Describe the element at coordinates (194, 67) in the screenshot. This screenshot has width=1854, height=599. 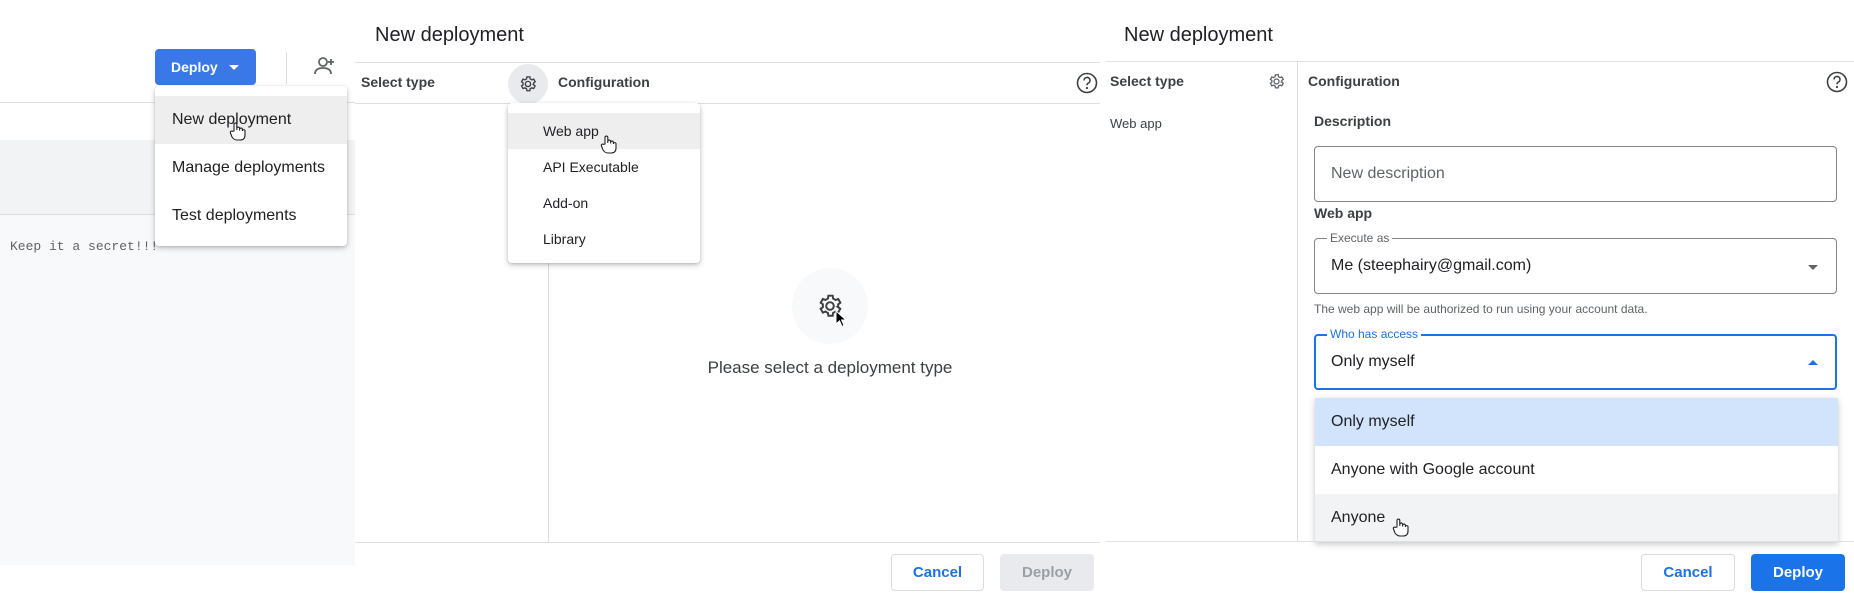
I see `deploy-button-label: Deploy` at that location.